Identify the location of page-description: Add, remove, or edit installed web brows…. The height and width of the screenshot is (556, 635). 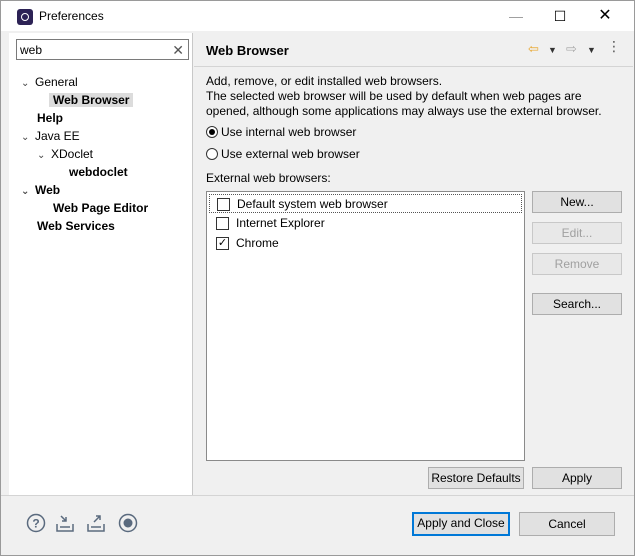
(404, 96).